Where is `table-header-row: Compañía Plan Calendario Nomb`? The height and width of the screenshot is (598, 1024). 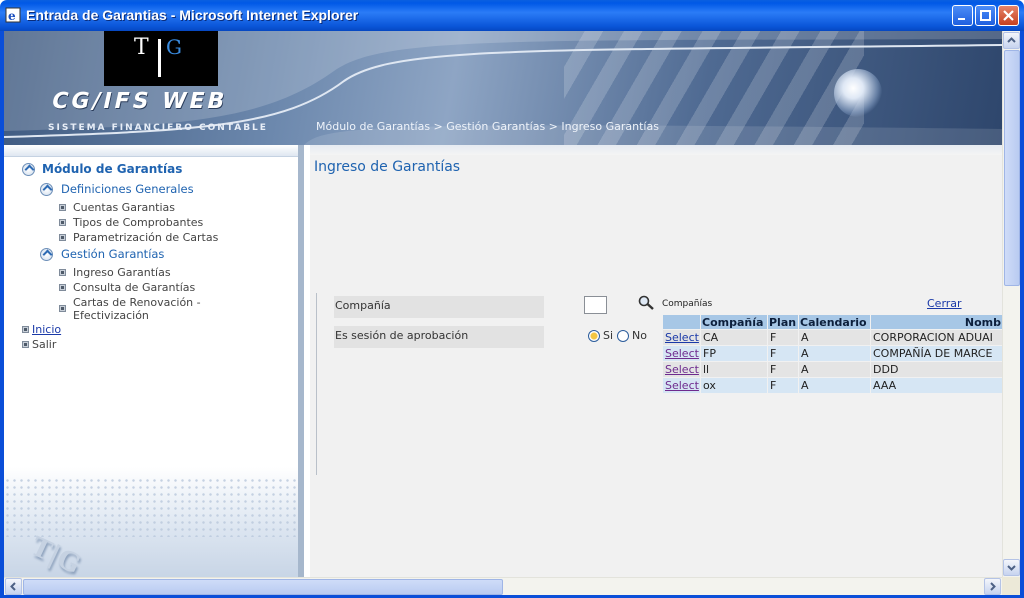
table-header-row: Compañía Plan Calendario Nomb is located at coordinates (832, 322).